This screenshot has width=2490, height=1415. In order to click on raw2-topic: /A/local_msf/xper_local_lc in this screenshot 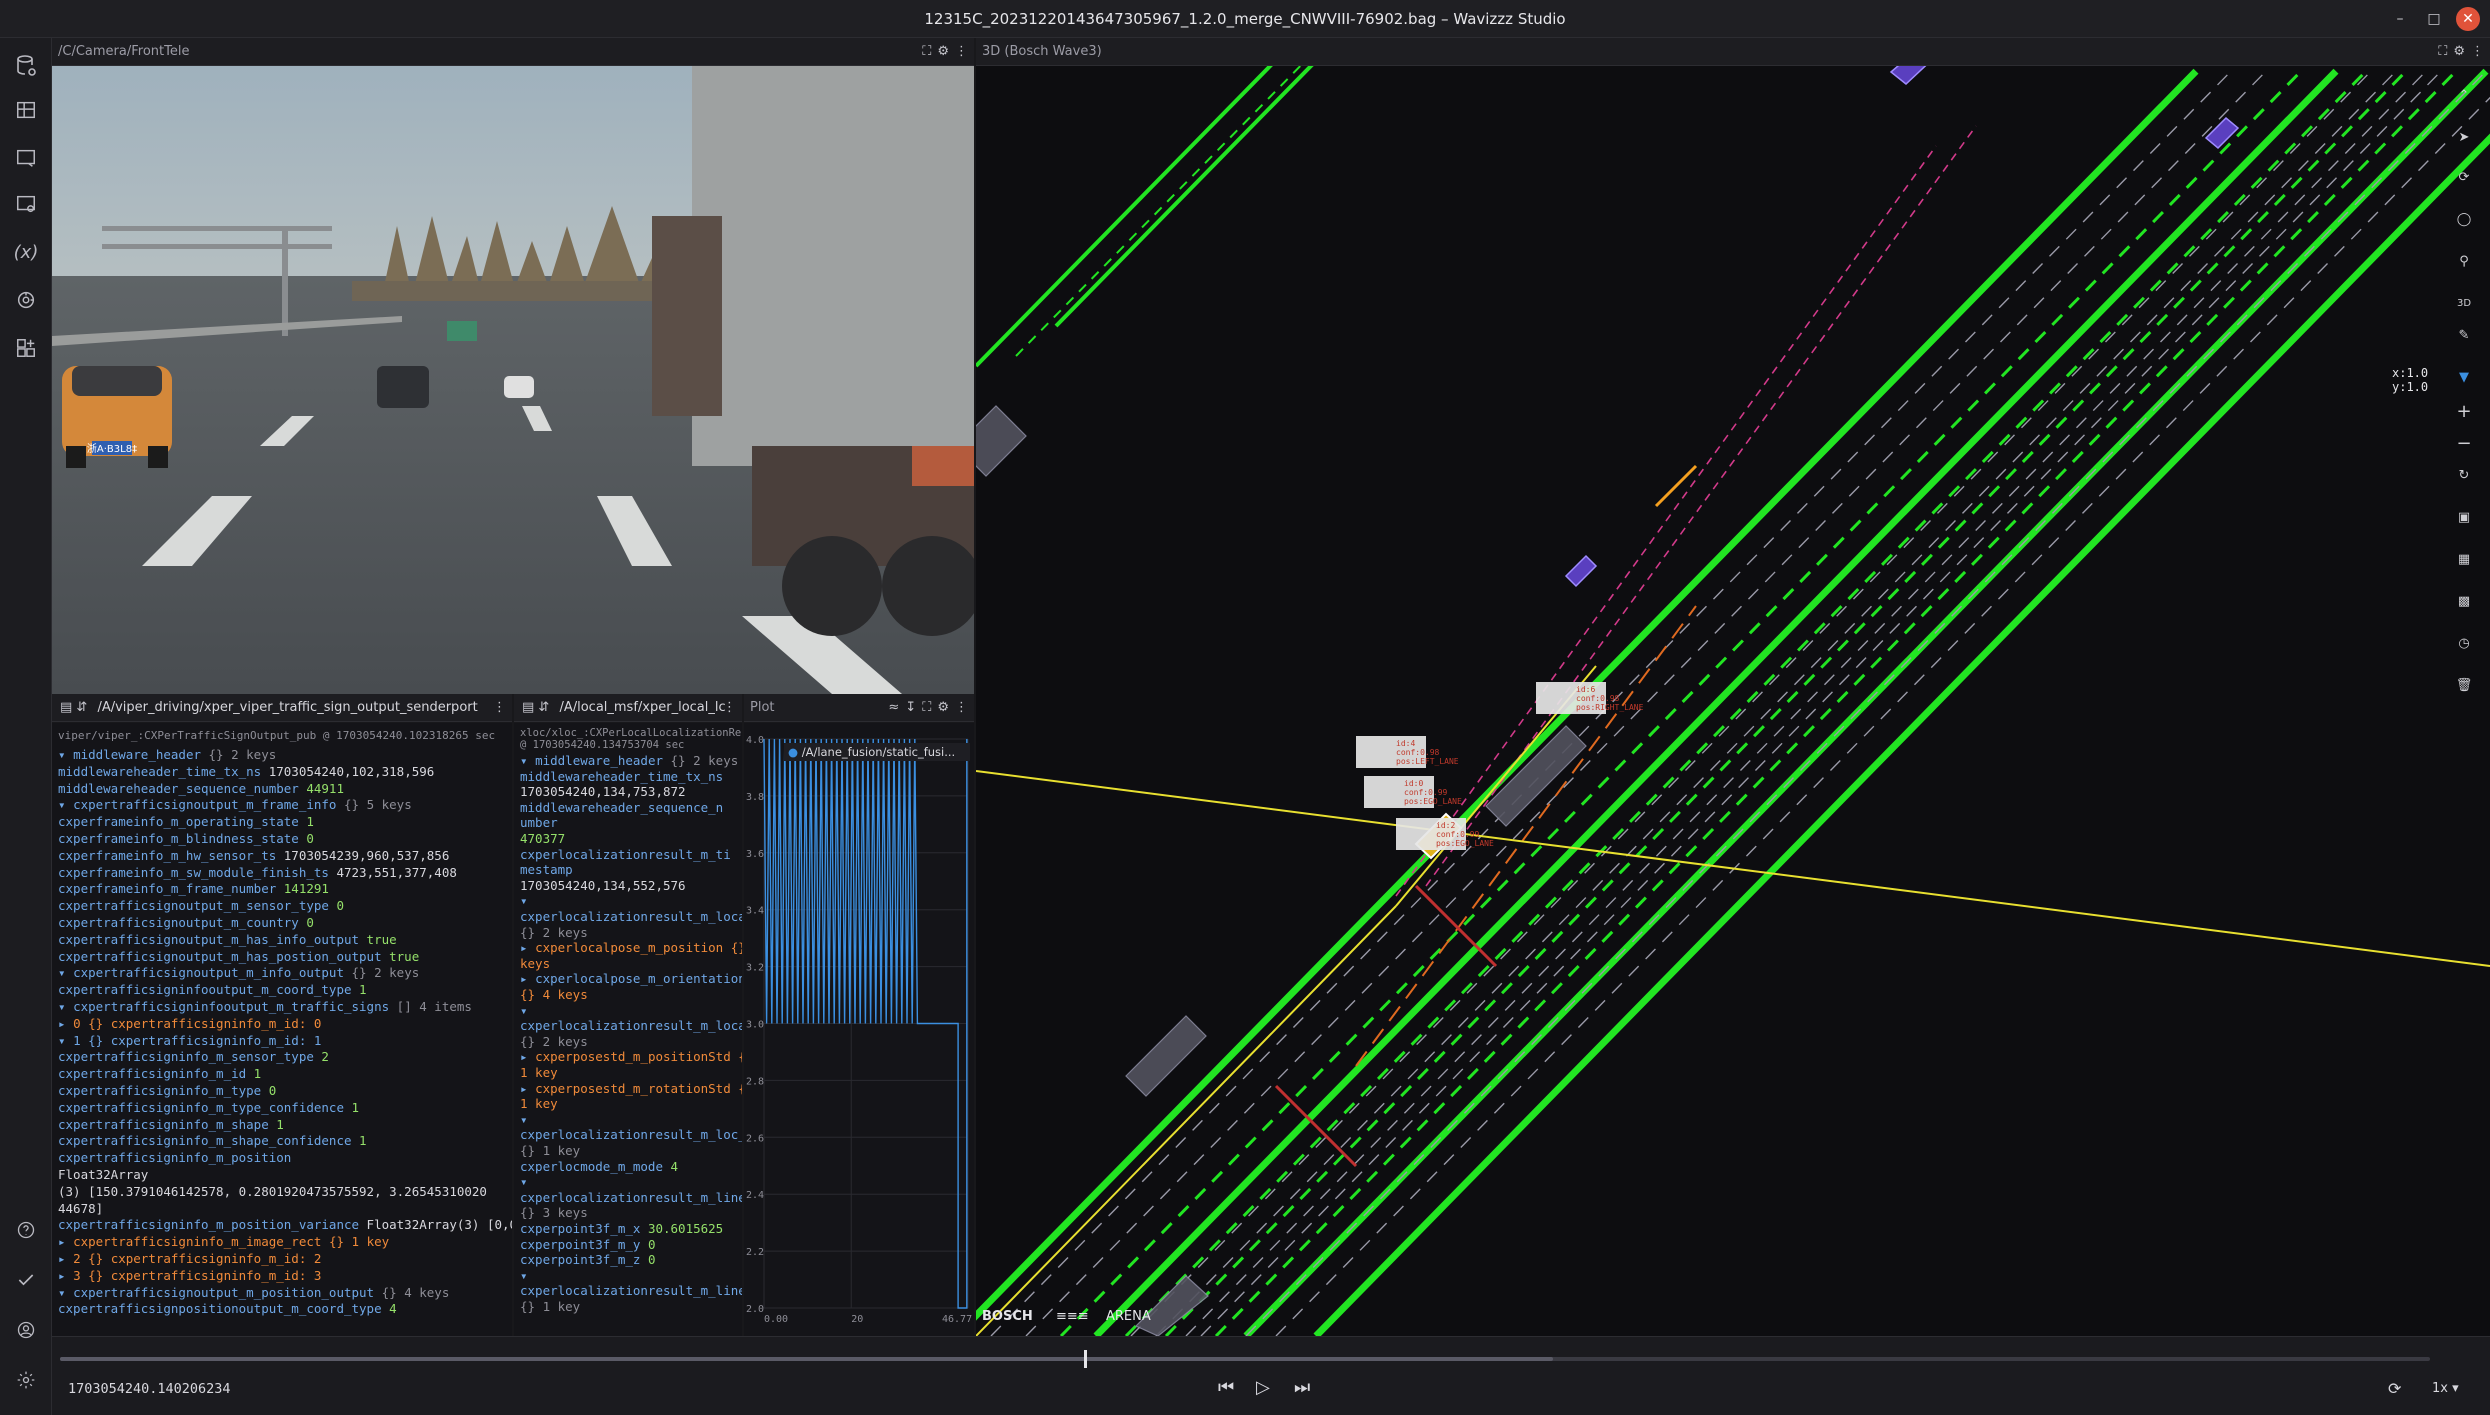, I will do `click(639, 707)`.